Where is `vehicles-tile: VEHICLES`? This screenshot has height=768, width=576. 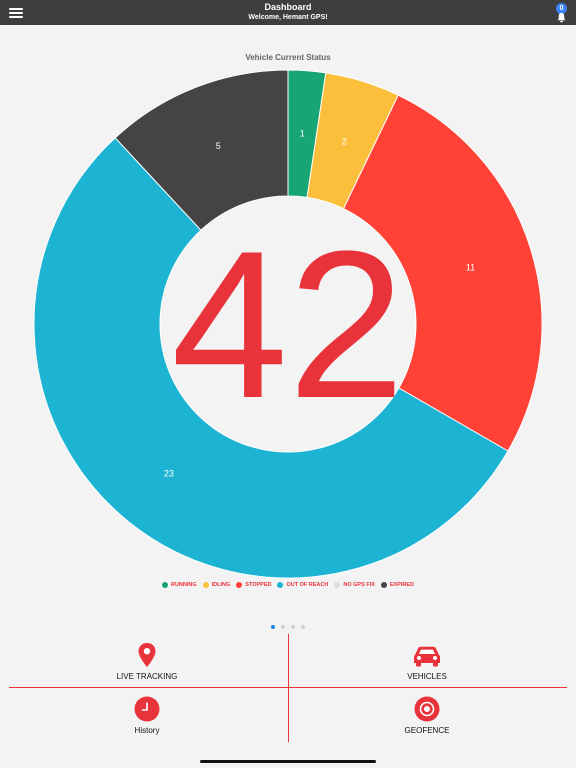 vehicles-tile: VEHICLES is located at coordinates (427, 663).